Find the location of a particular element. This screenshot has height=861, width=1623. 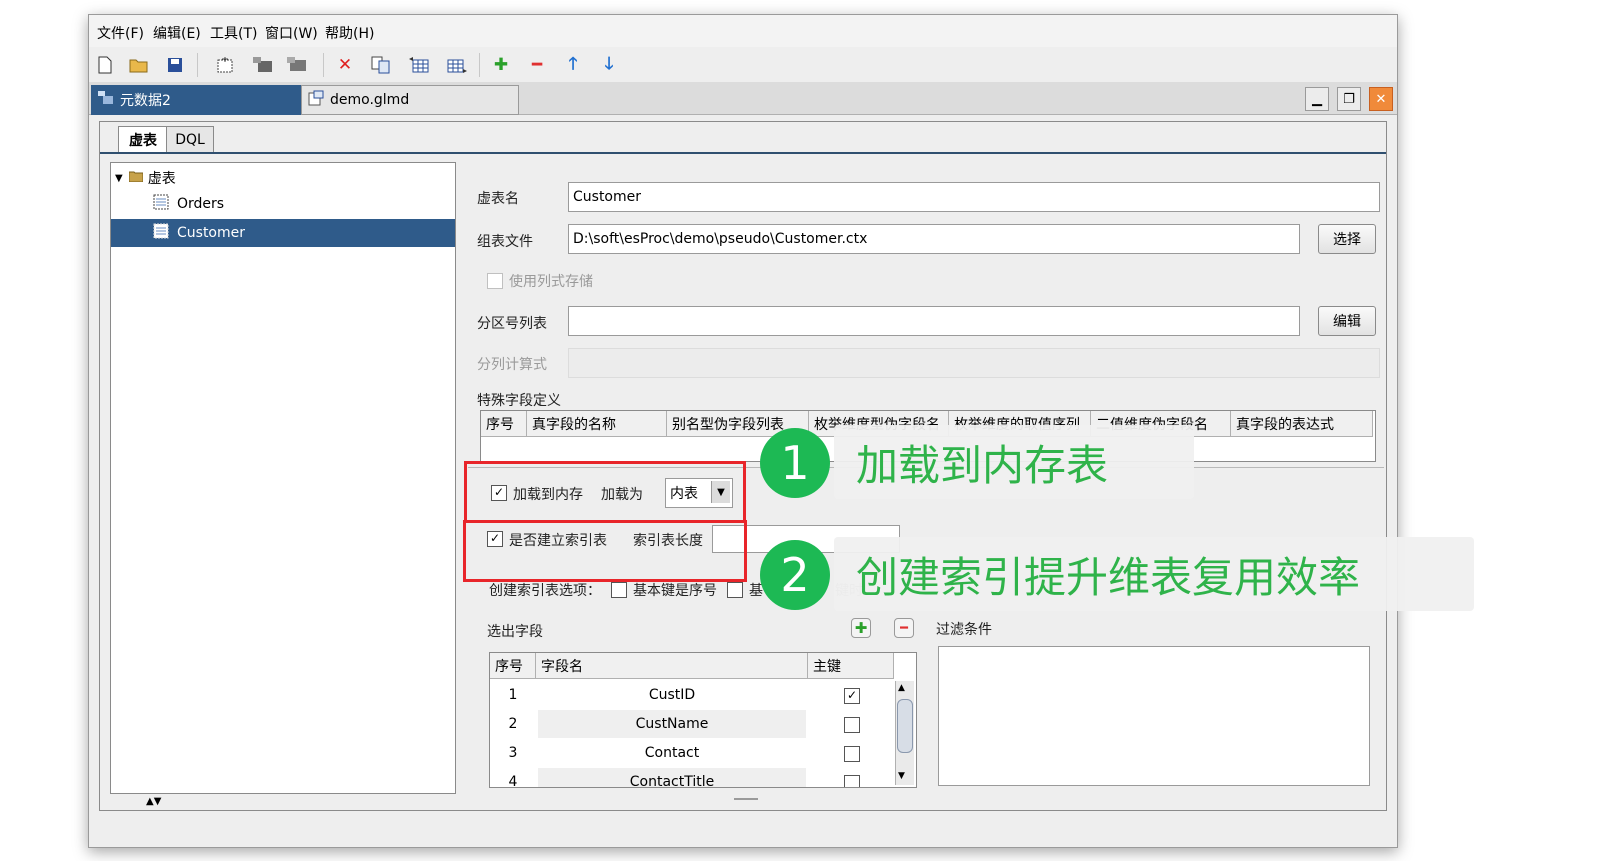

tree-item-customer: Customer is located at coordinates (283, 233).